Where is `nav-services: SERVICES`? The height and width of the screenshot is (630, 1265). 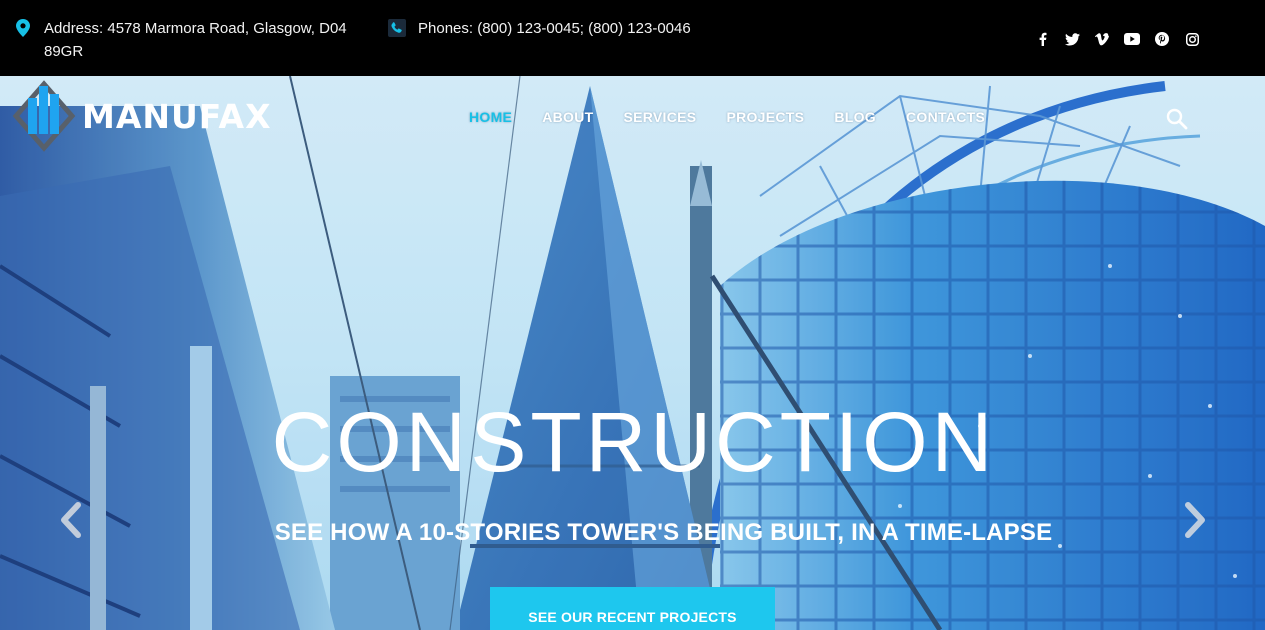 nav-services: SERVICES is located at coordinates (659, 117).